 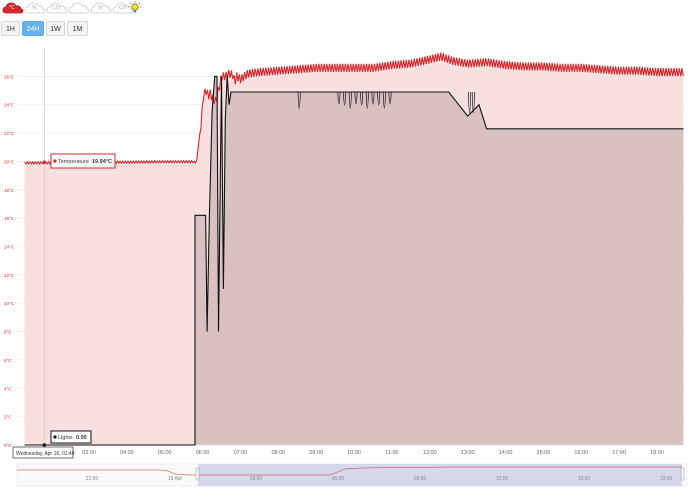 What do you see at coordinates (65, 438) in the screenshot?
I see `tooltip-lights-name: Lights` at bounding box center [65, 438].